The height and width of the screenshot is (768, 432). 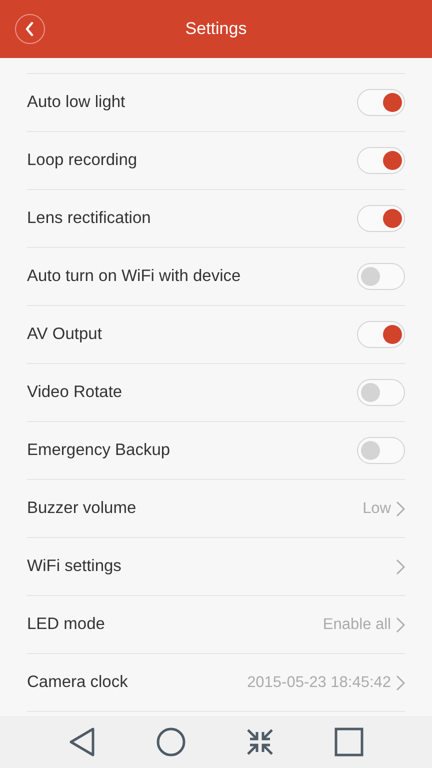 I want to click on settings-row: Buzzer volume Low, so click(x=216, y=509).